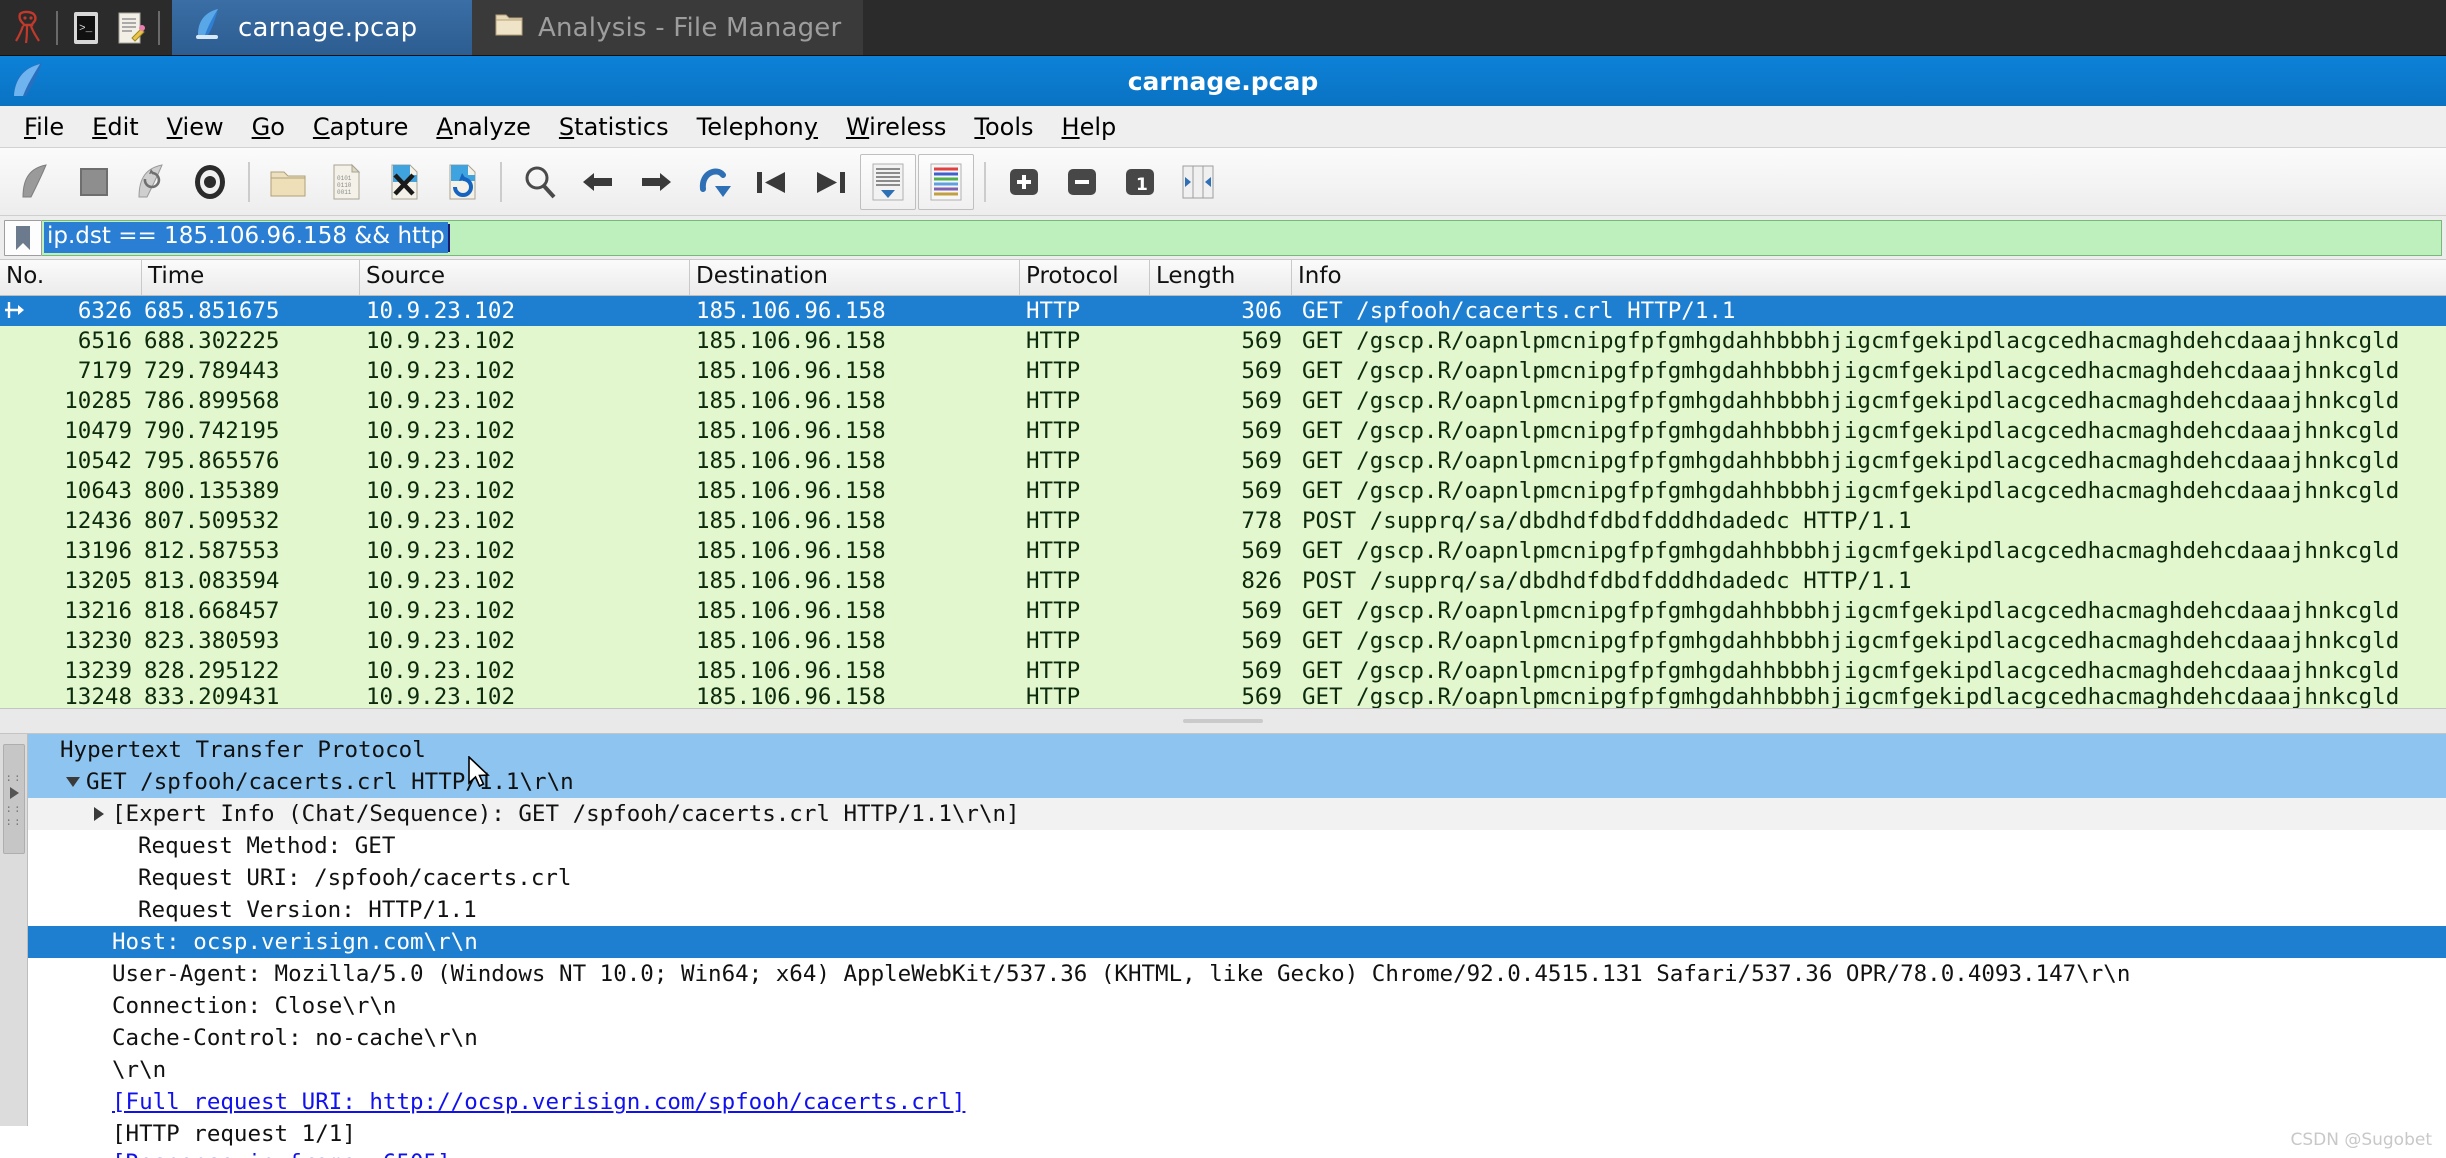 This screenshot has width=2446, height=1158. What do you see at coordinates (28, 28) in the screenshot?
I see `octopus-icon` at bounding box center [28, 28].